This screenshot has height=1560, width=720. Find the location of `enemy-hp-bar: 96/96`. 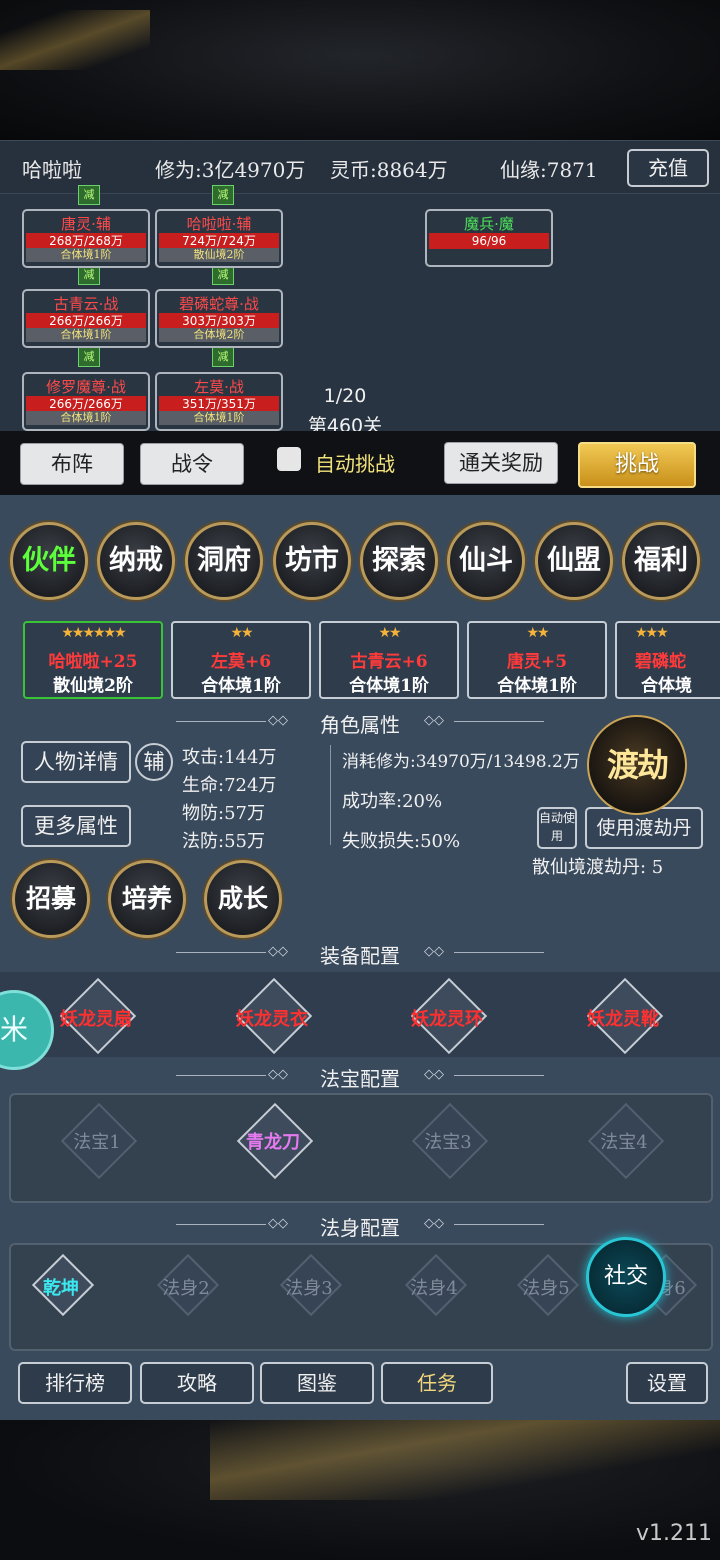

enemy-hp-bar: 96/96 is located at coordinates (489, 241).